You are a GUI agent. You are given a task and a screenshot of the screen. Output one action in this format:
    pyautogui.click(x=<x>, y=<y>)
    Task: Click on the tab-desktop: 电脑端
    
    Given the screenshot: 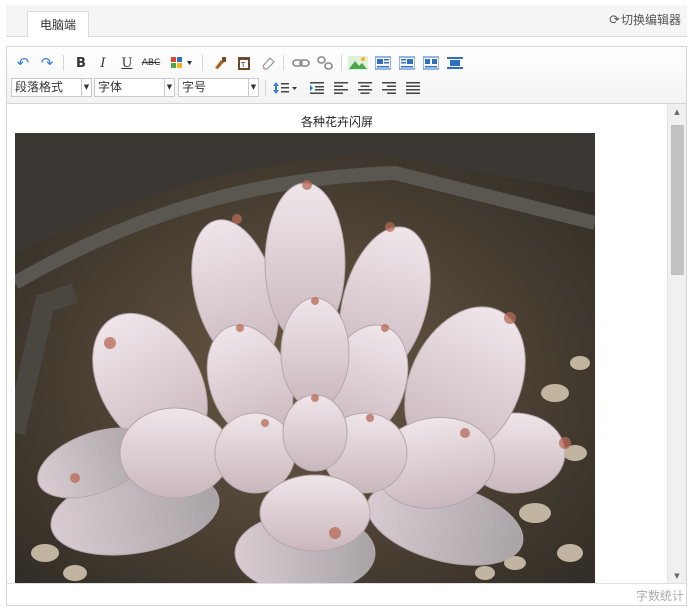 What is the action you would take?
    pyautogui.click(x=58, y=24)
    